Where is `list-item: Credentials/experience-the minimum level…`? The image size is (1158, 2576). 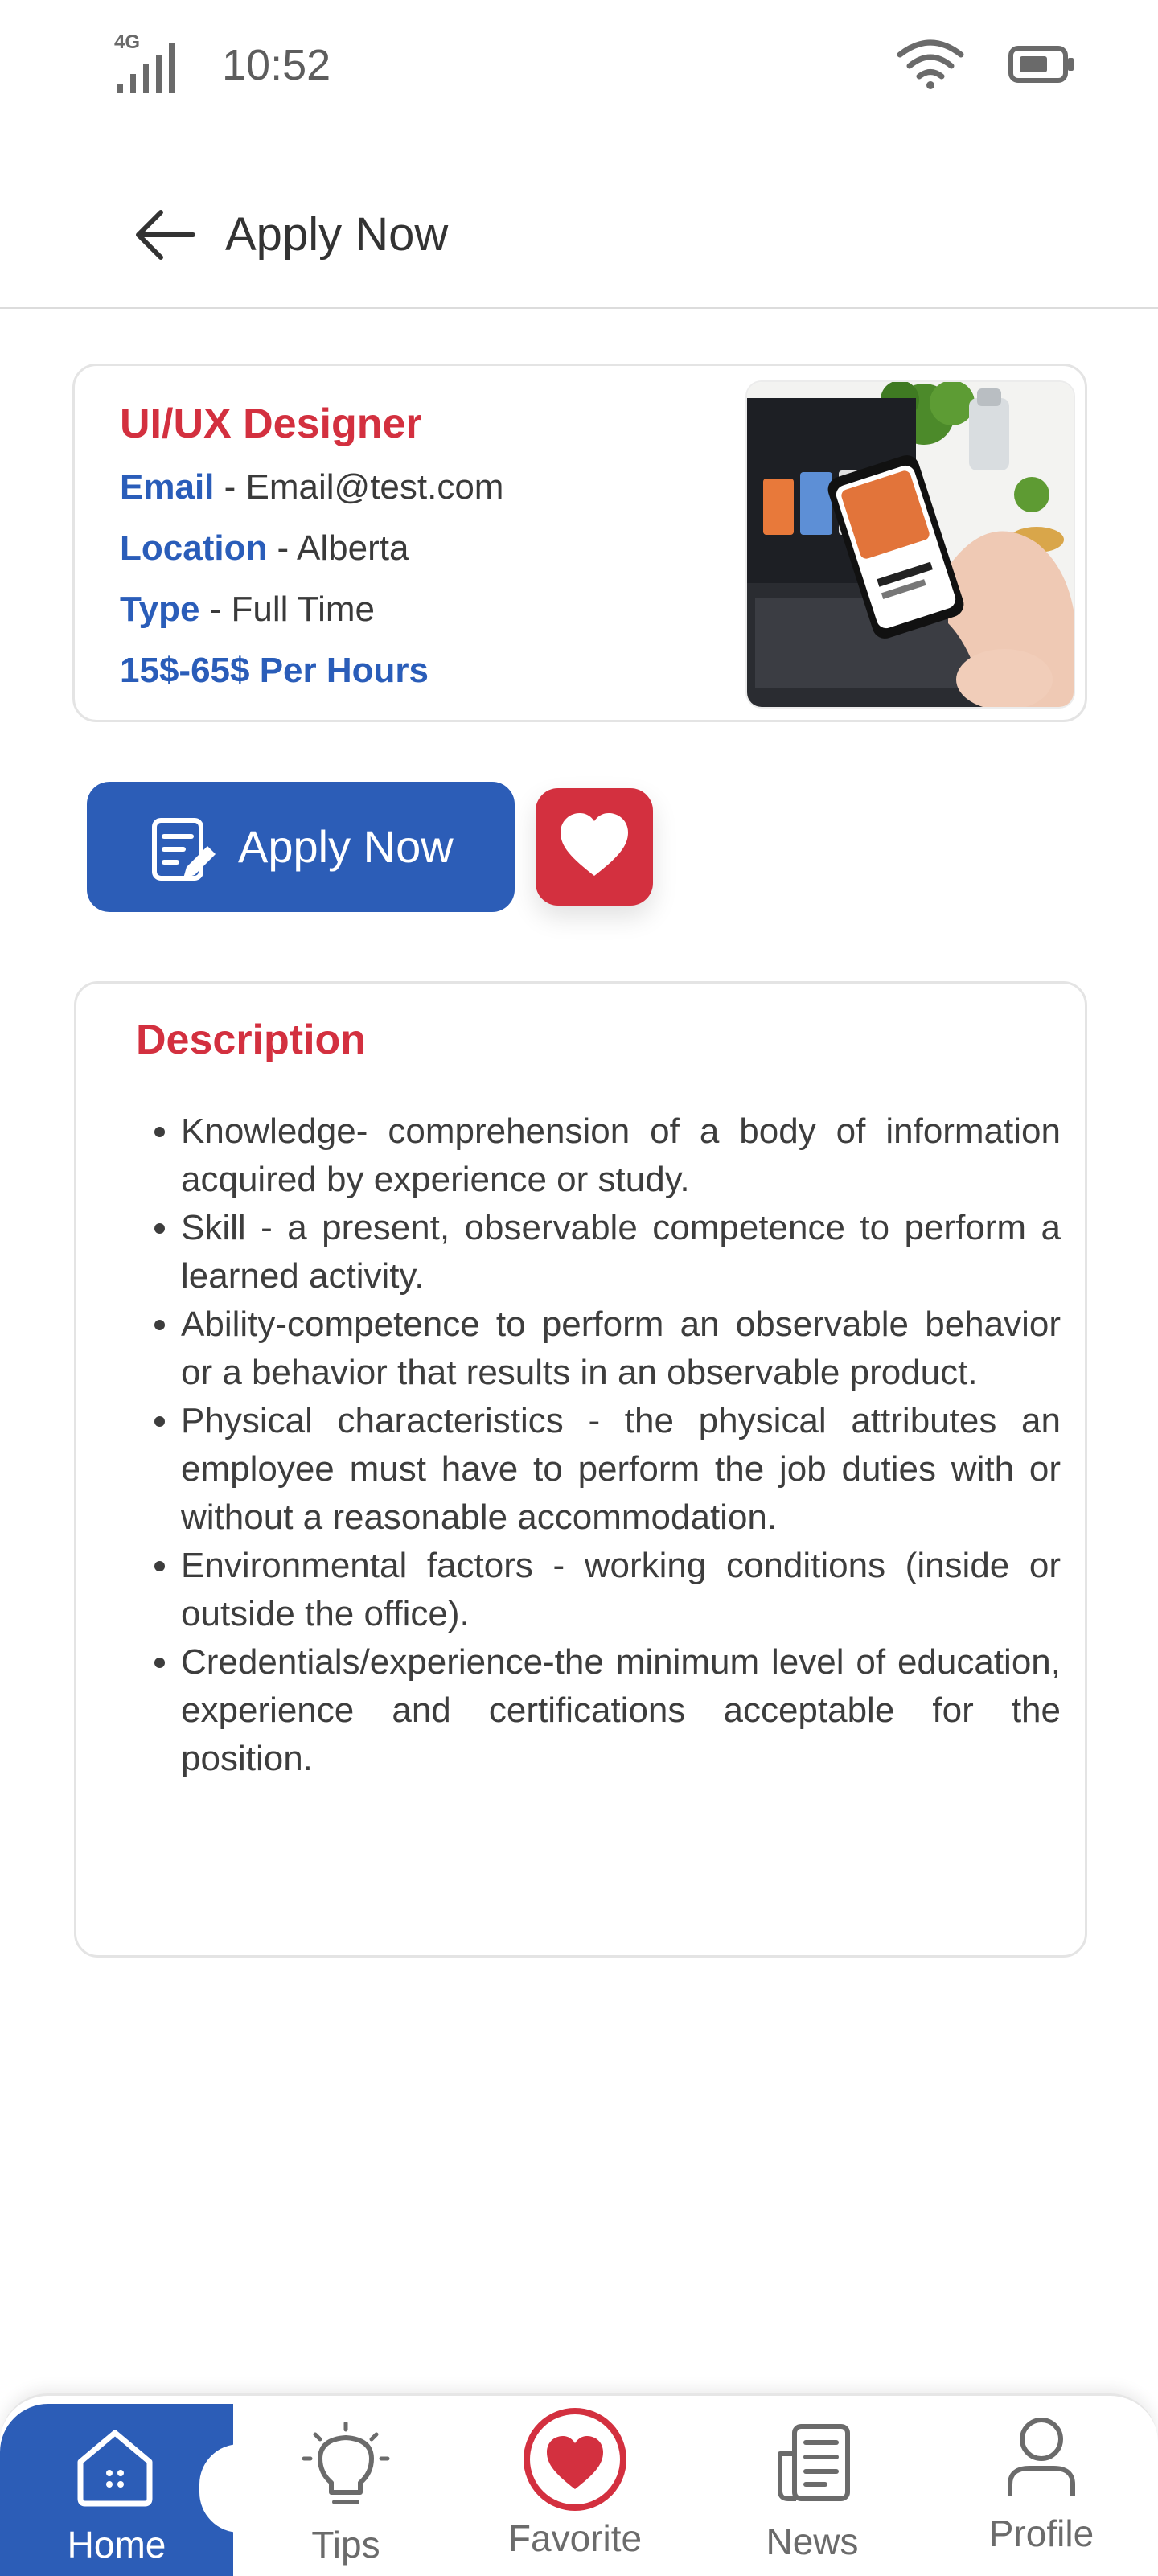
list-item: Credentials/experience-the minimum level… is located at coordinates (621, 1710).